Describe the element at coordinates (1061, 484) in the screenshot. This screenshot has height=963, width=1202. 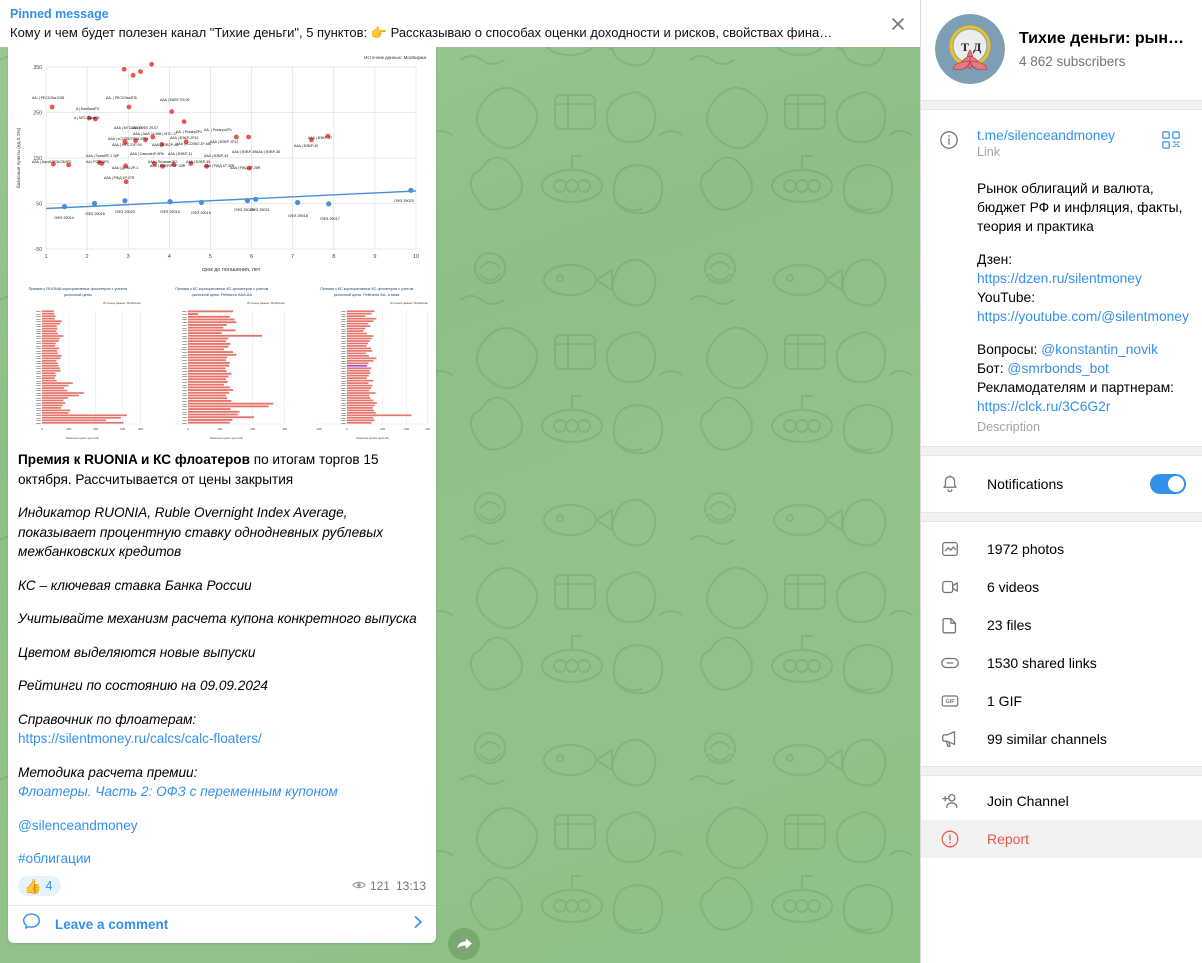
I see `sidebar-item-notifications: Notifications` at that location.